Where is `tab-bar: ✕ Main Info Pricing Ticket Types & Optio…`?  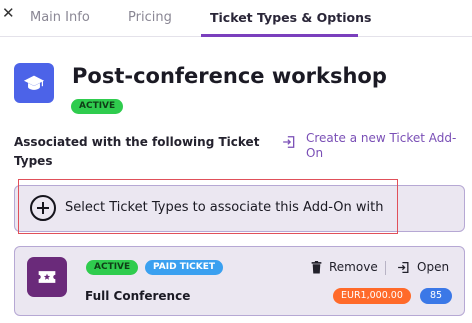 tab-bar: ✕ Main Info Pricing Ticket Types & Optio… is located at coordinates (236, 18).